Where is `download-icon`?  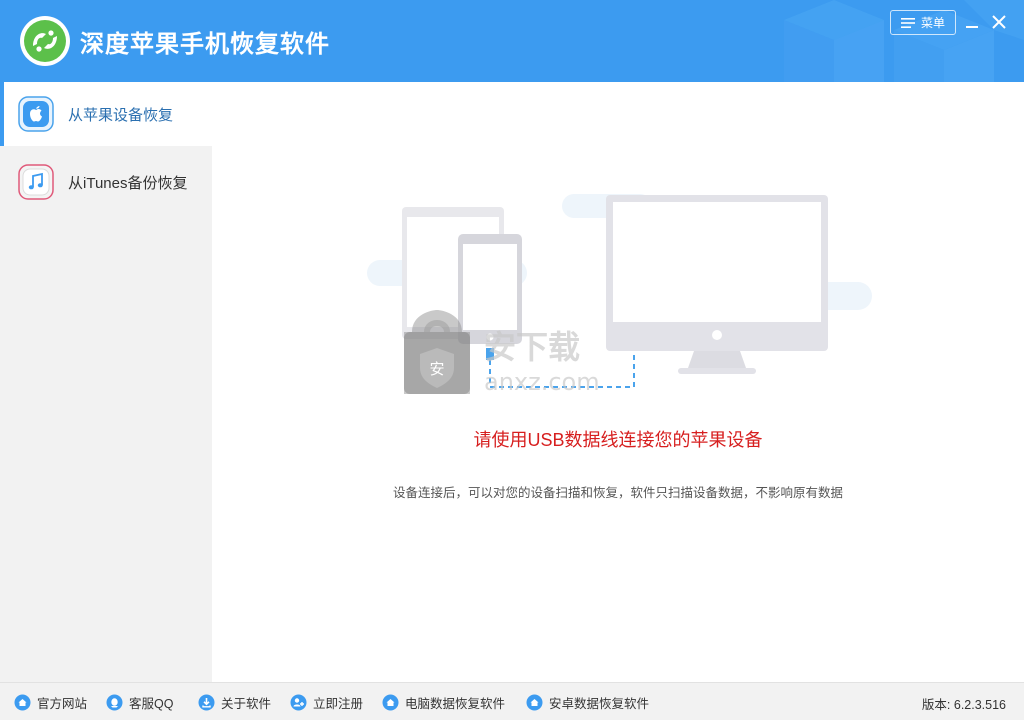
download-icon is located at coordinates (206, 702).